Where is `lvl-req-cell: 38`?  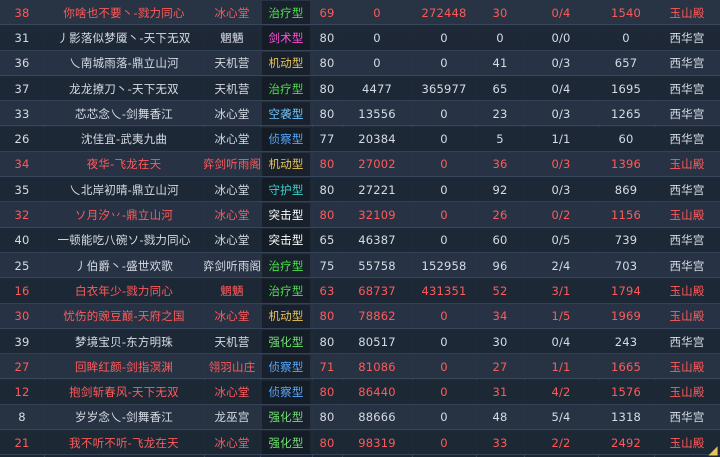
lvl-req-cell: 38 is located at coordinates (22, 12).